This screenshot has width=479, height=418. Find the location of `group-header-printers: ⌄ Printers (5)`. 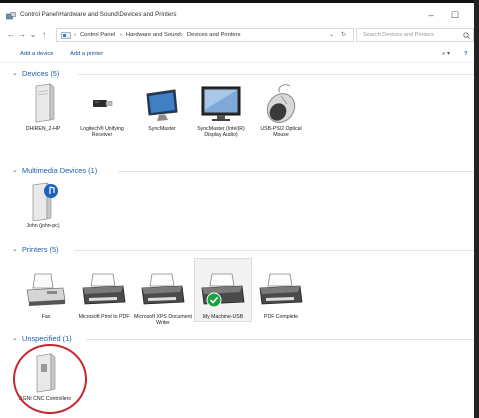

group-header-printers: ⌄ Printers (5) is located at coordinates (243, 250).